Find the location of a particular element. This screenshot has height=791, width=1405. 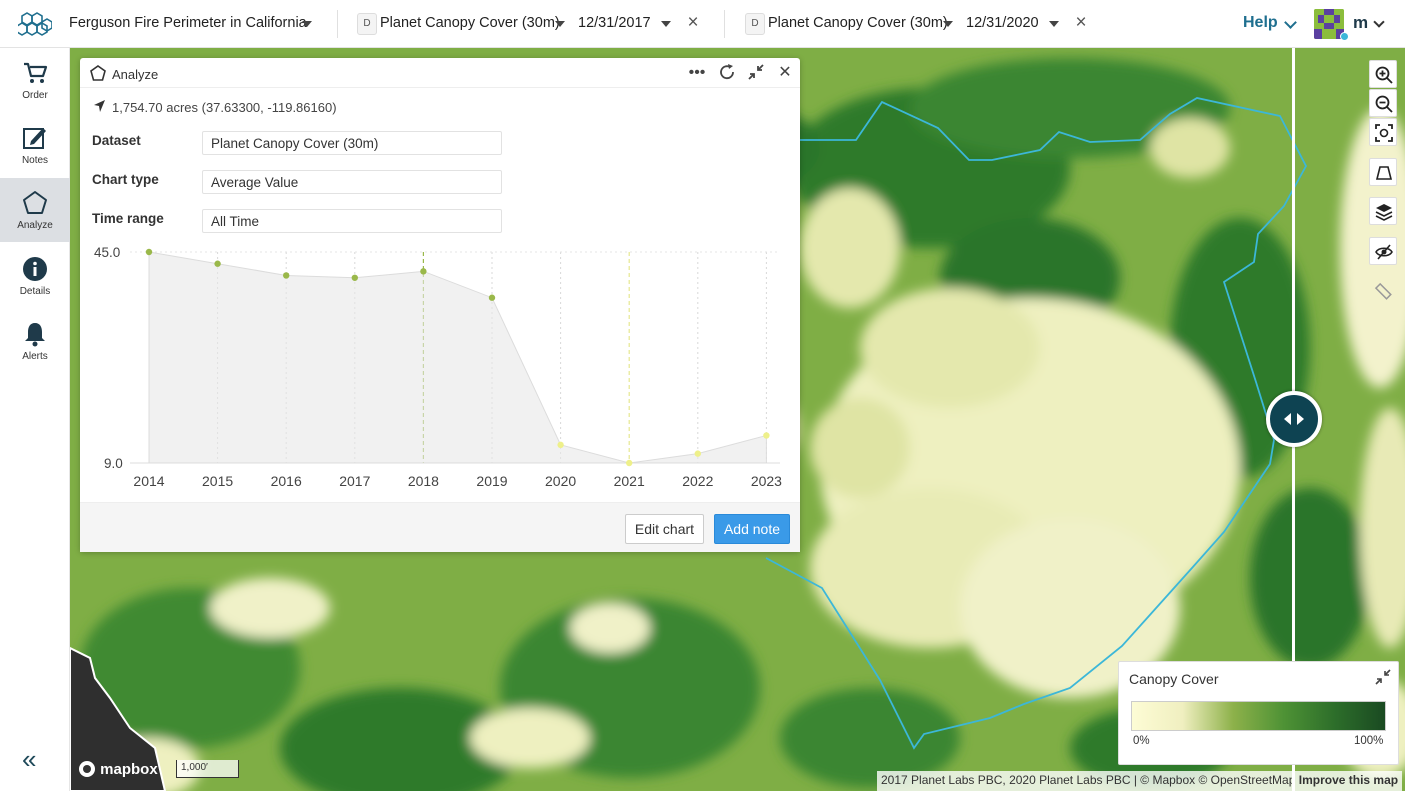

help-menu: Help is located at coordinates (1260, 23).